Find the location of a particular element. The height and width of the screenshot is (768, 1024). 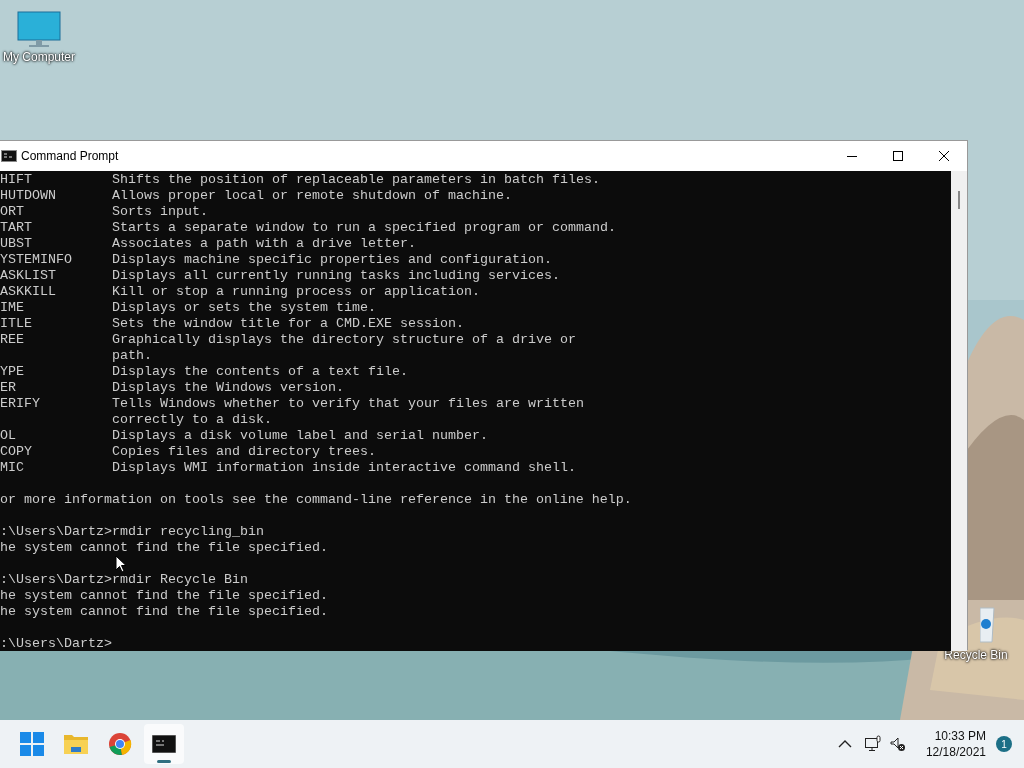

command-description: Copies files and directory trees. is located at coordinates (244, 452).